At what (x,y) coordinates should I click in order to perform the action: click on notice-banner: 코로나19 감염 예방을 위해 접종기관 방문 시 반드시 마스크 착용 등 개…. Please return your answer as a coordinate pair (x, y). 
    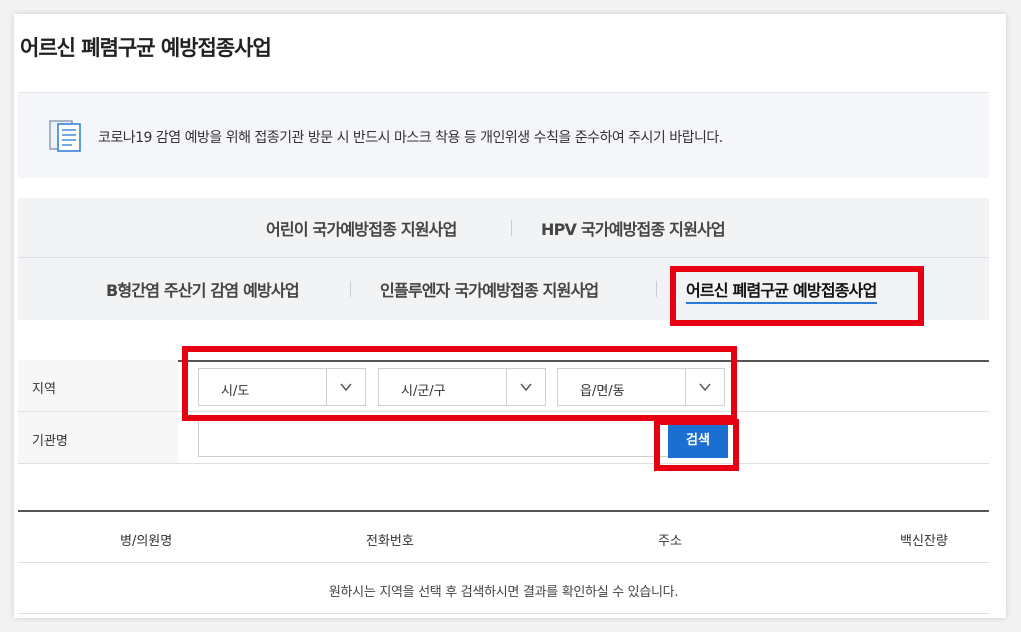
    Looking at the image, I should click on (503, 135).